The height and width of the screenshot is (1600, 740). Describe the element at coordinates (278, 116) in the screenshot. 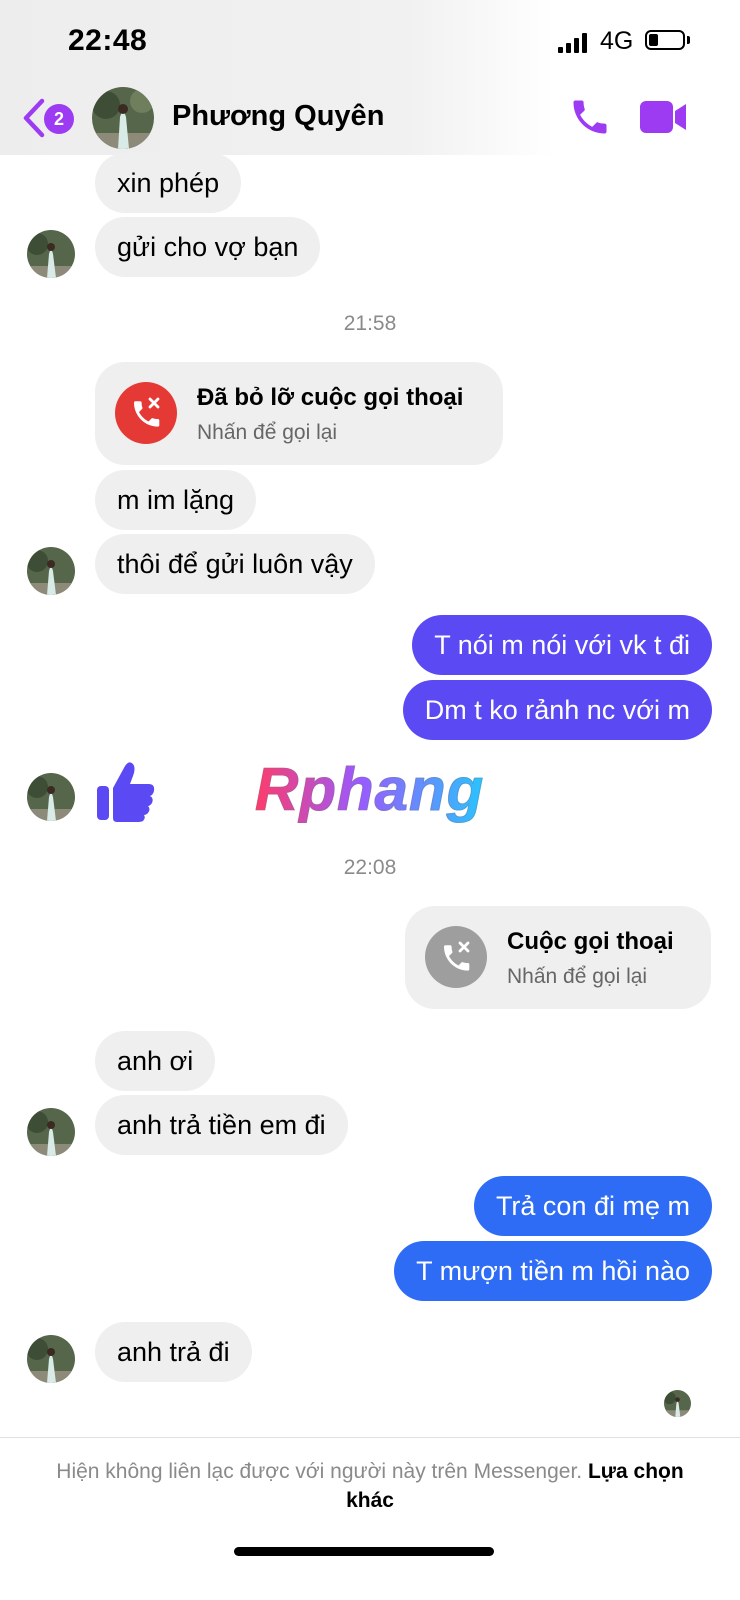

I see `contact-name: Phương Quyên` at that location.